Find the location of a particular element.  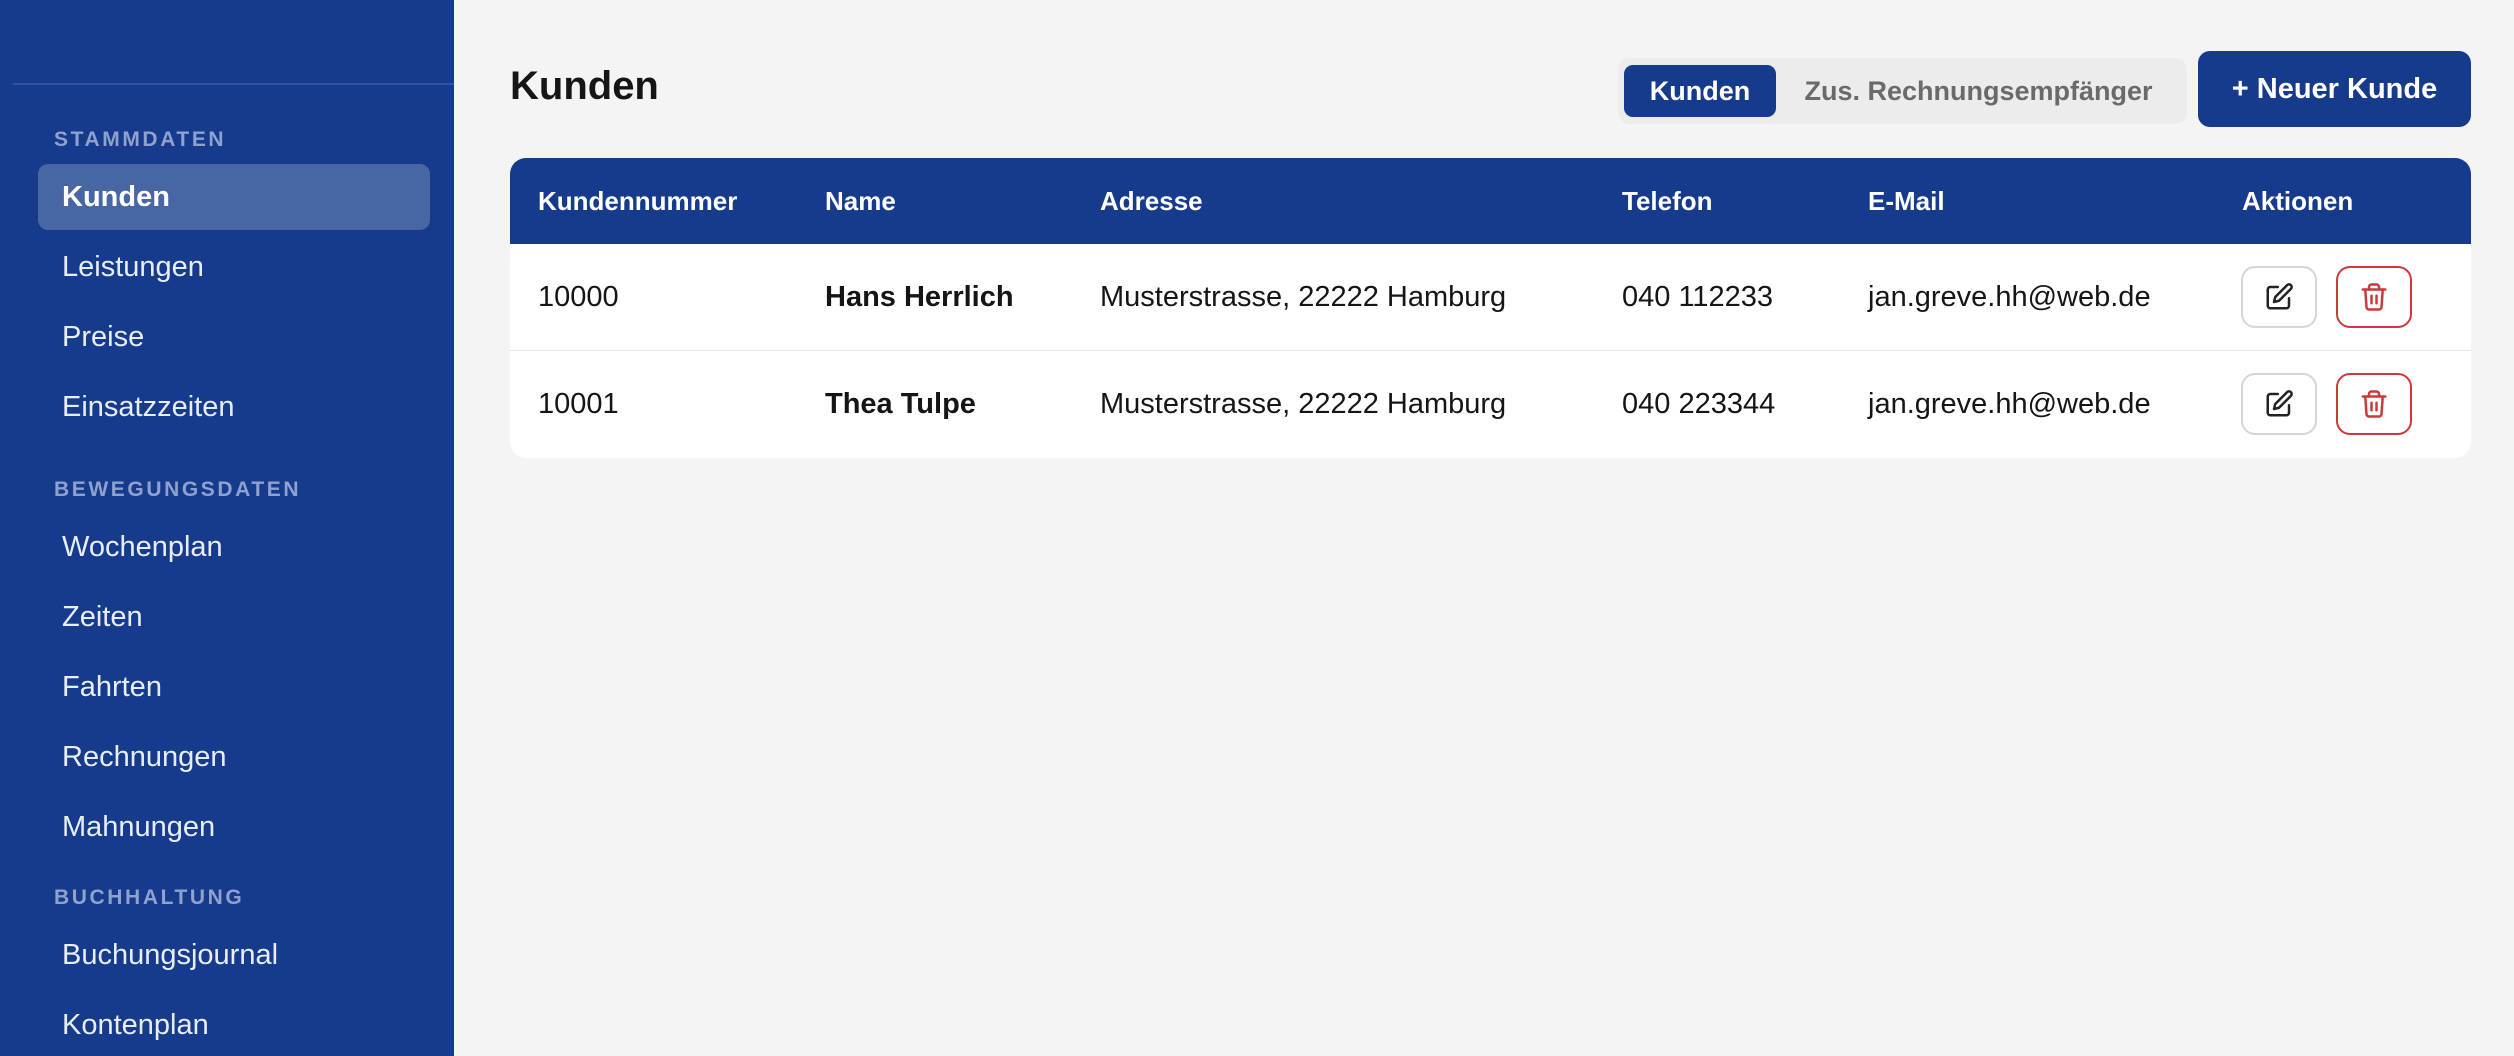

column-header-aktionen: Aktionen is located at coordinates (2298, 200).